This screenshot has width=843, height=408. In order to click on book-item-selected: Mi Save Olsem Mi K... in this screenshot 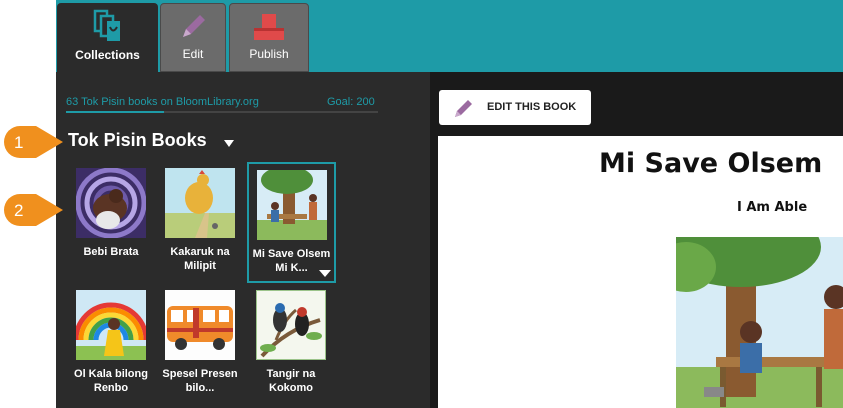, I will do `click(291, 222)`.